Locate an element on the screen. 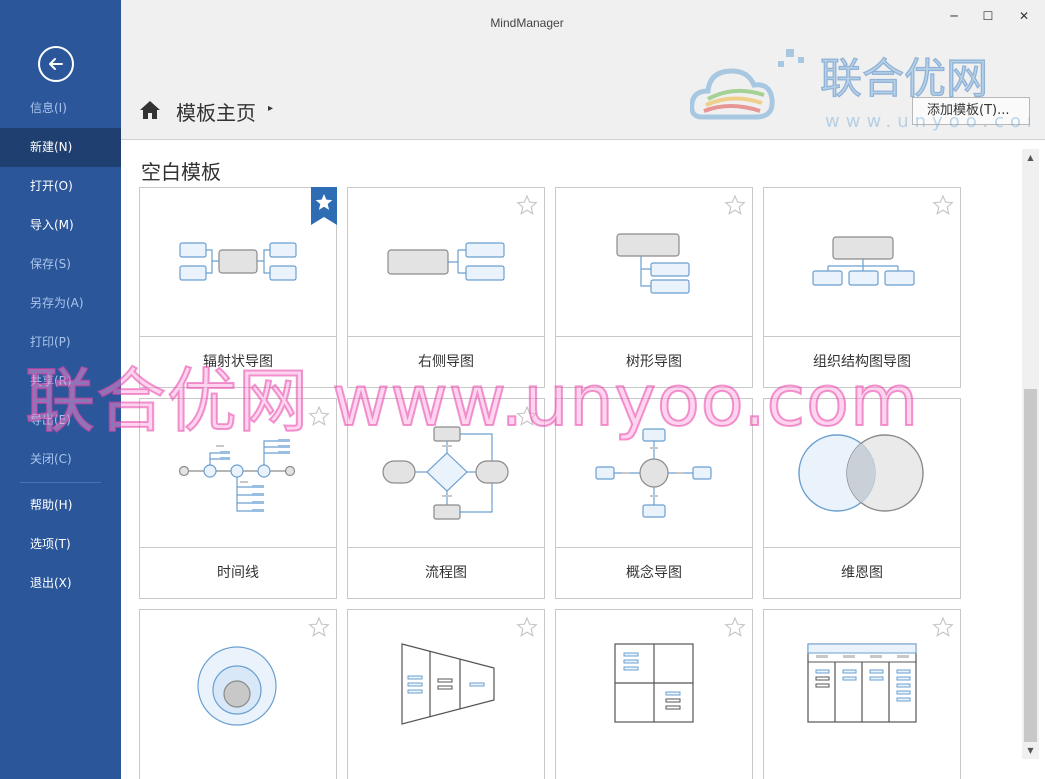 The image size is (1045, 779). menu-item-open: 打开(O) is located at coordinates (60, 186).